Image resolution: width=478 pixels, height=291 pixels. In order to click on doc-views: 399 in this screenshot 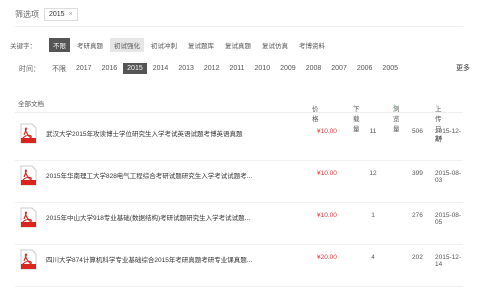, I will do `click(417, 173)`.